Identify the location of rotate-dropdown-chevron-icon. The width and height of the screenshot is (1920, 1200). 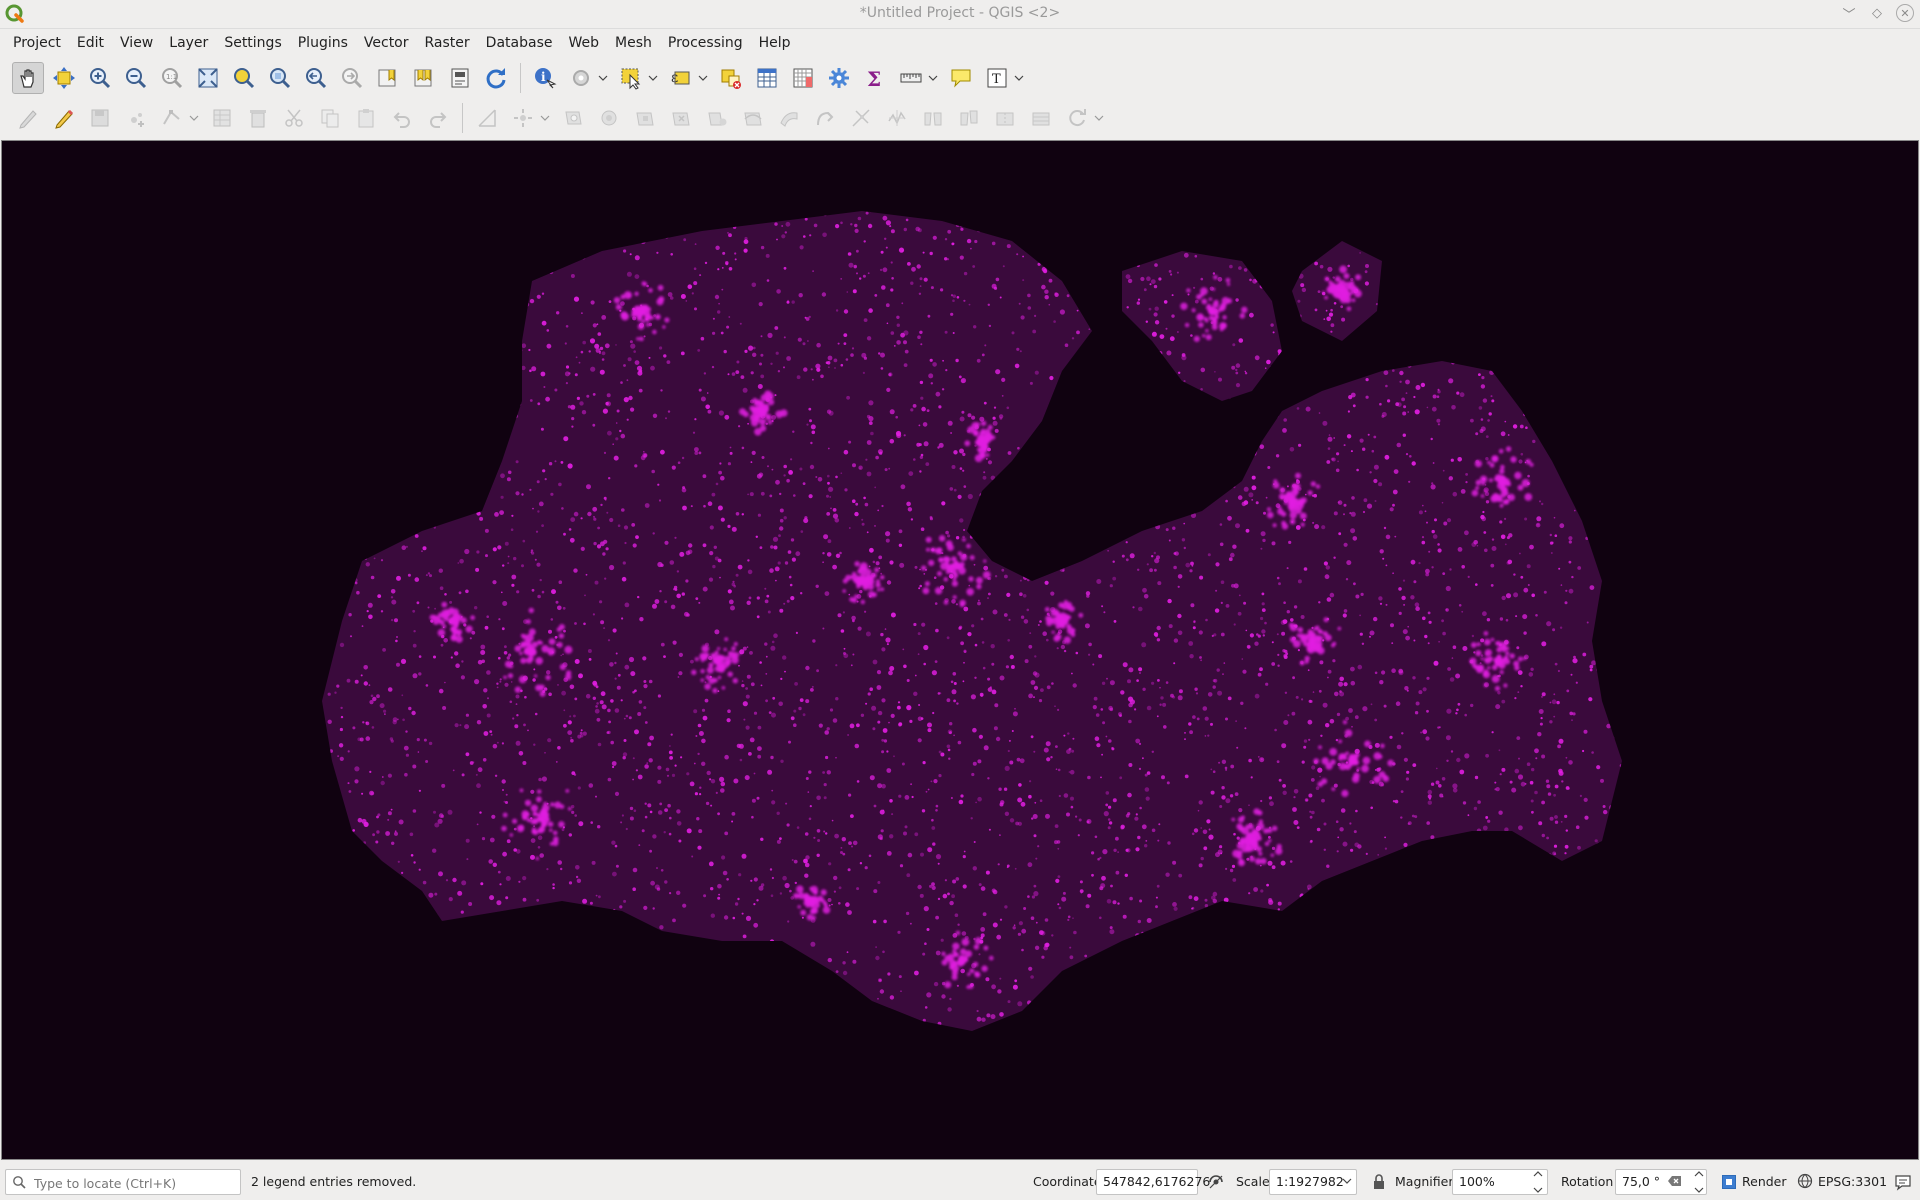
(1099, 118).